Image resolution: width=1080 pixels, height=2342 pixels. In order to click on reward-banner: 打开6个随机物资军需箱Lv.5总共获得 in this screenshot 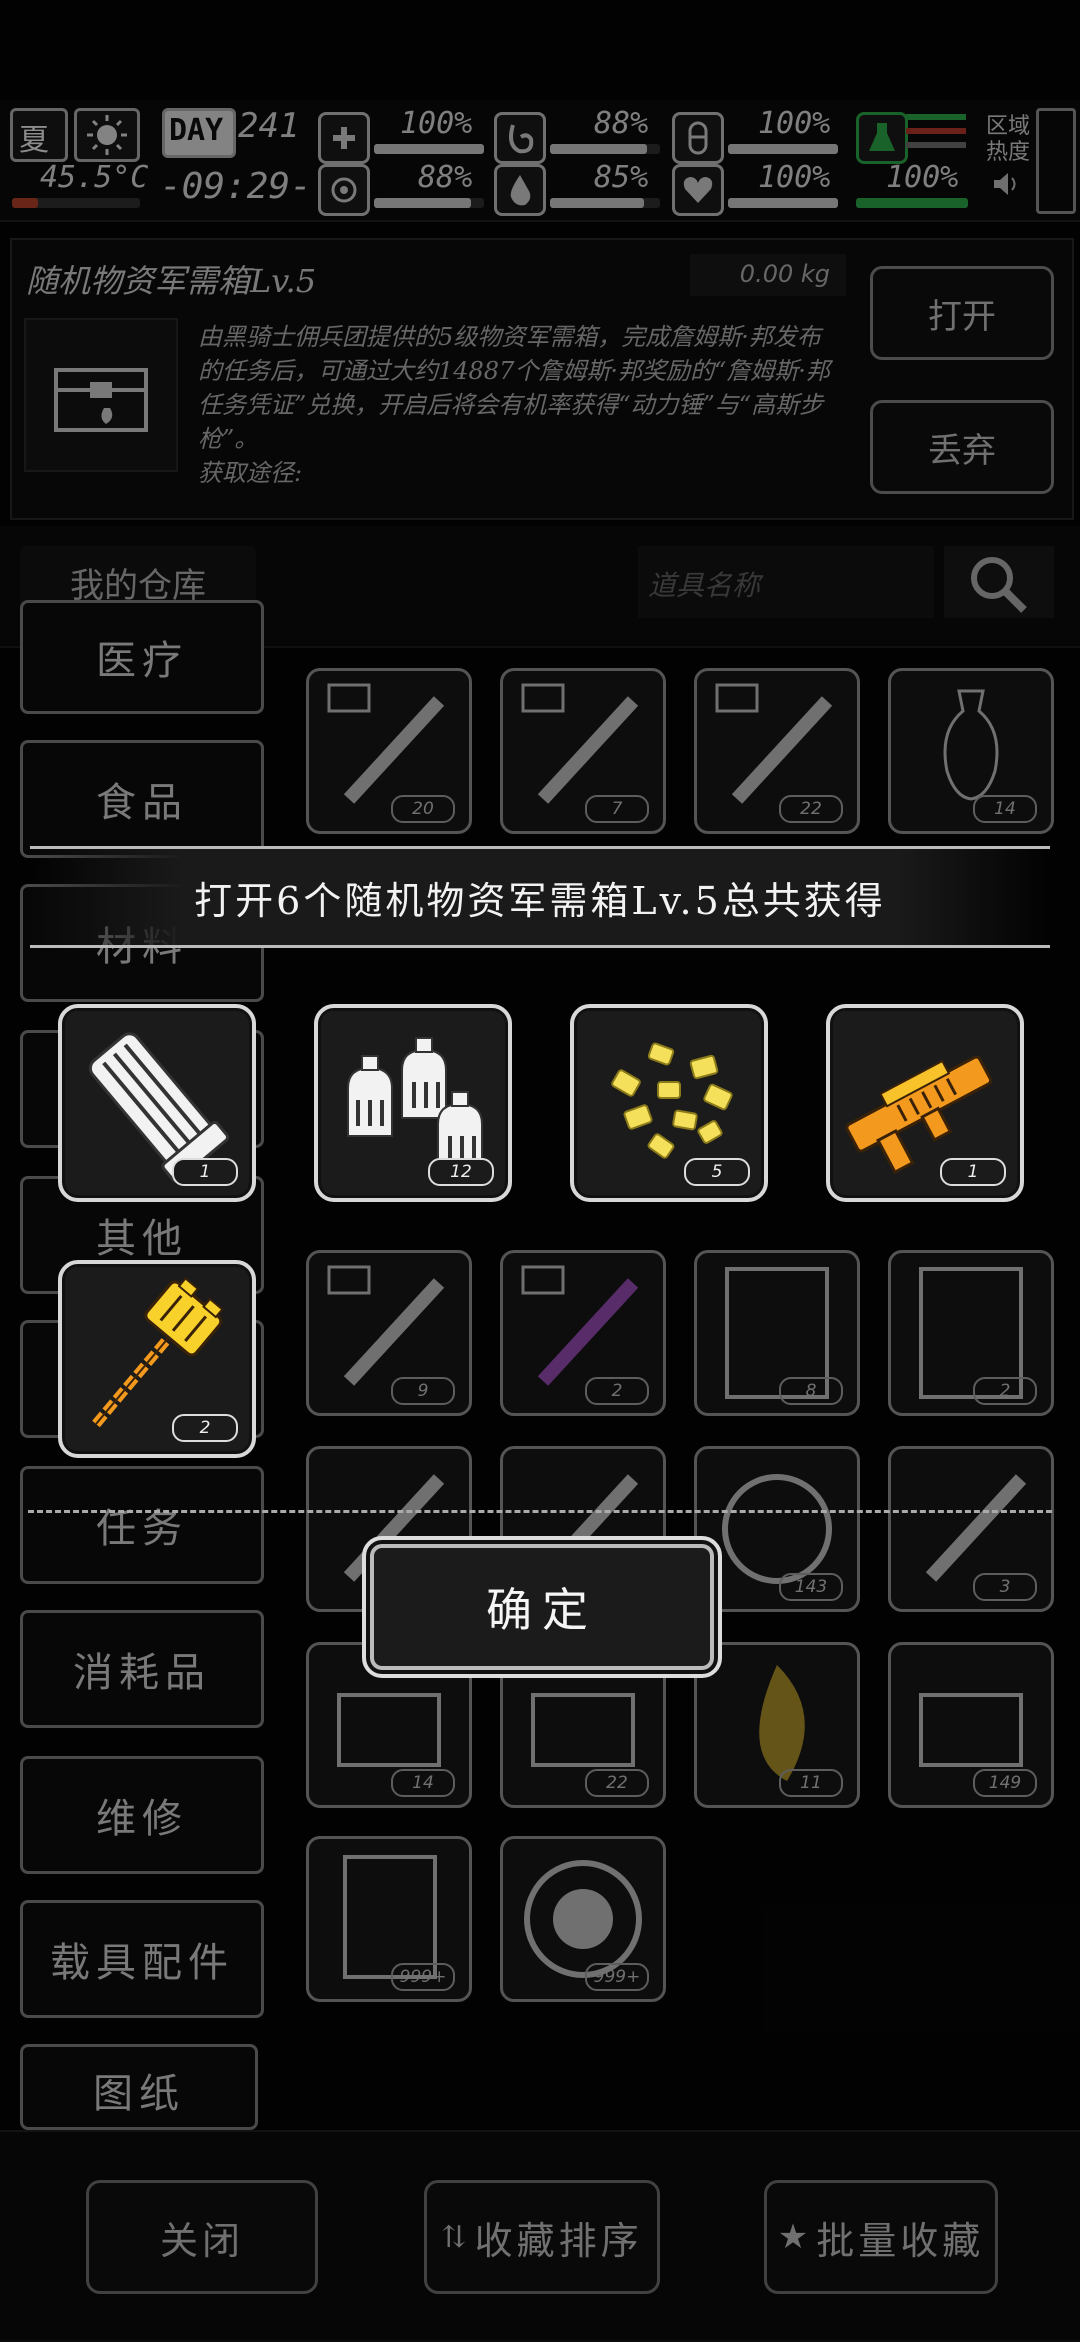, I will do `click(540, 897)`.